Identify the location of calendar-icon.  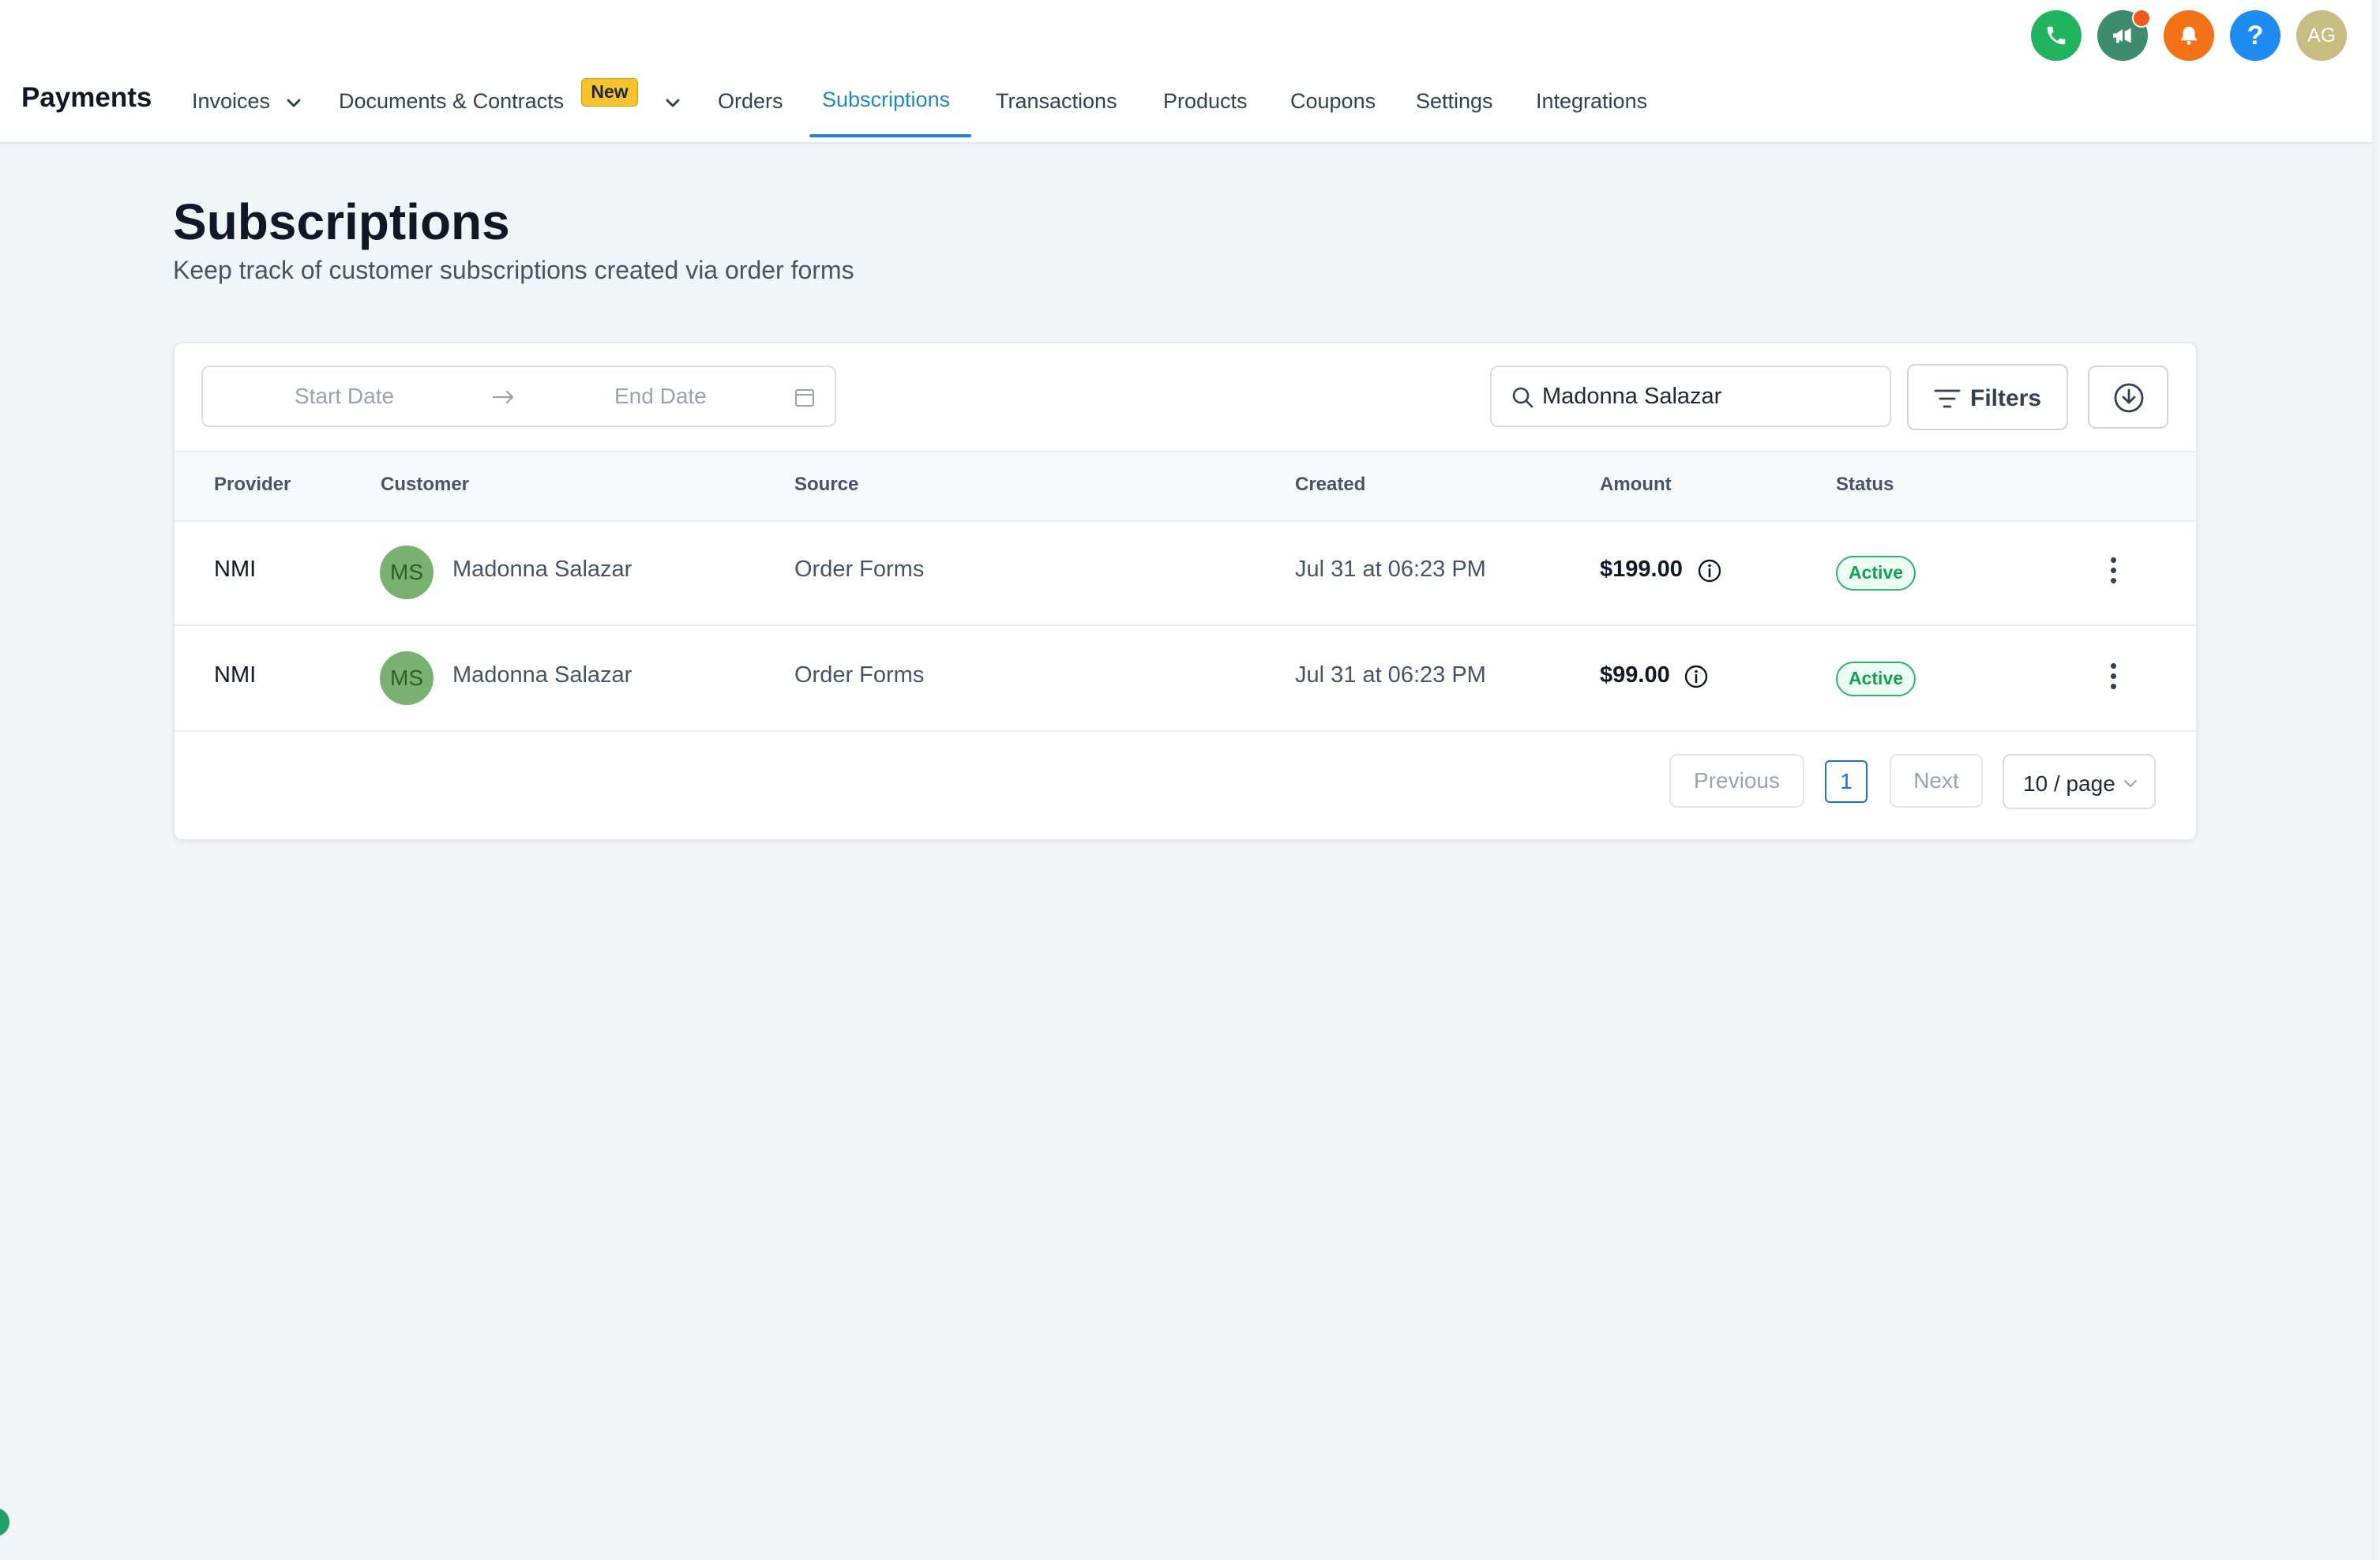
(805, 397).